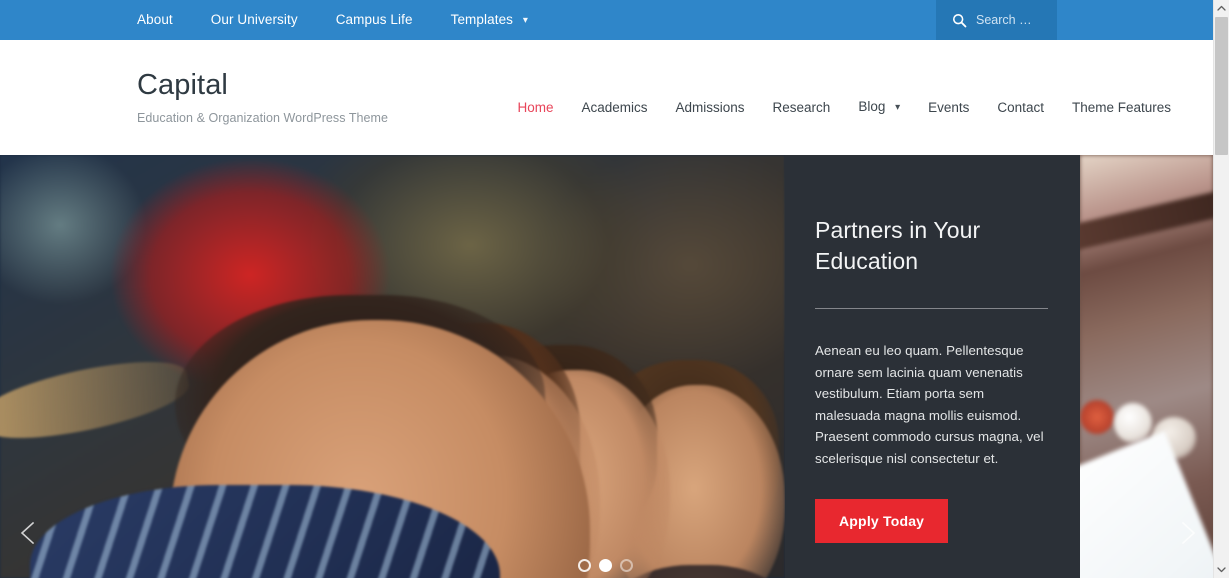 The image size is (1229, 578). I want to click on mainnav-item-home: Home, so click(535, 108).